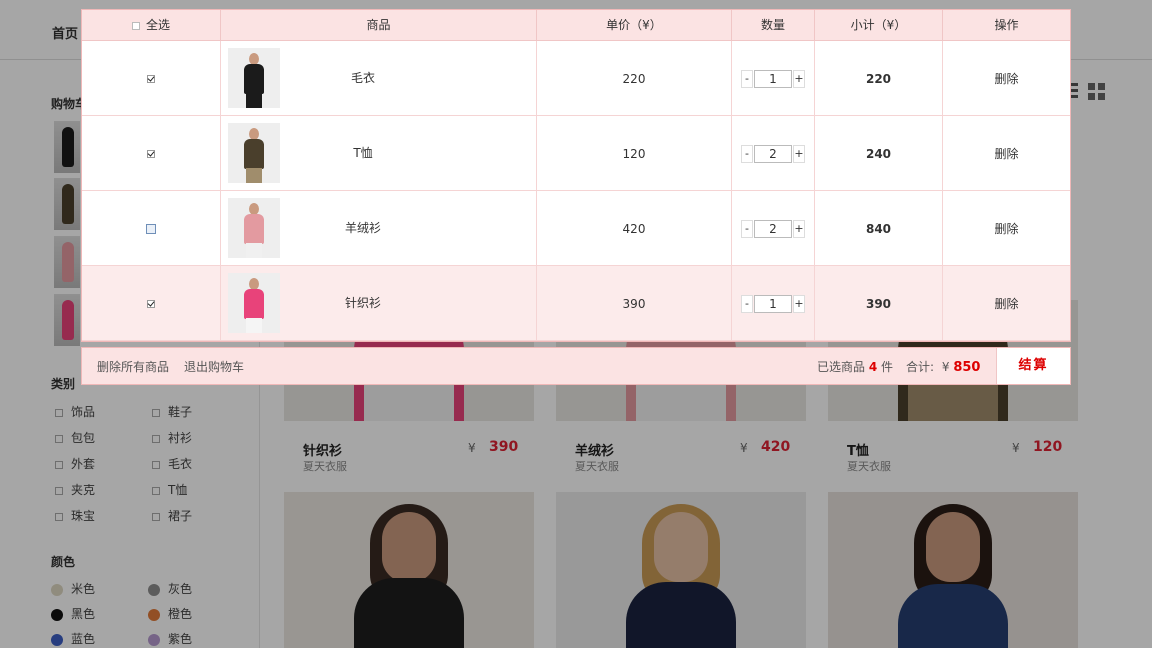  Describe the element at coordinates (873, 367) in the screenshot. I see `selected-count: 4` at that location.